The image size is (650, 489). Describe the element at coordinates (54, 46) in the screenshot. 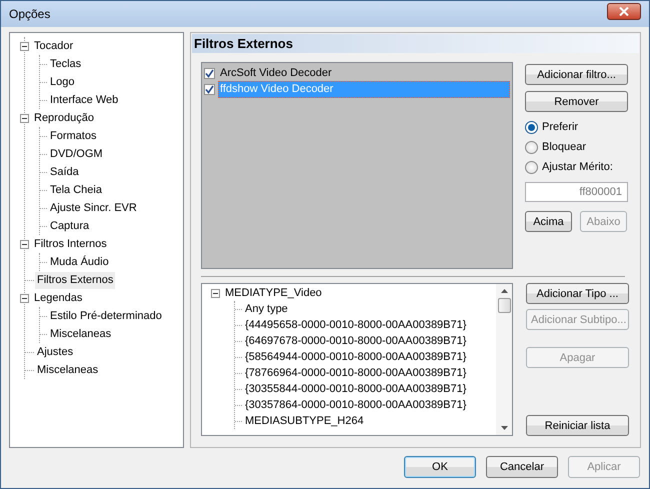

I see `tree-item: Tocador` at that location.